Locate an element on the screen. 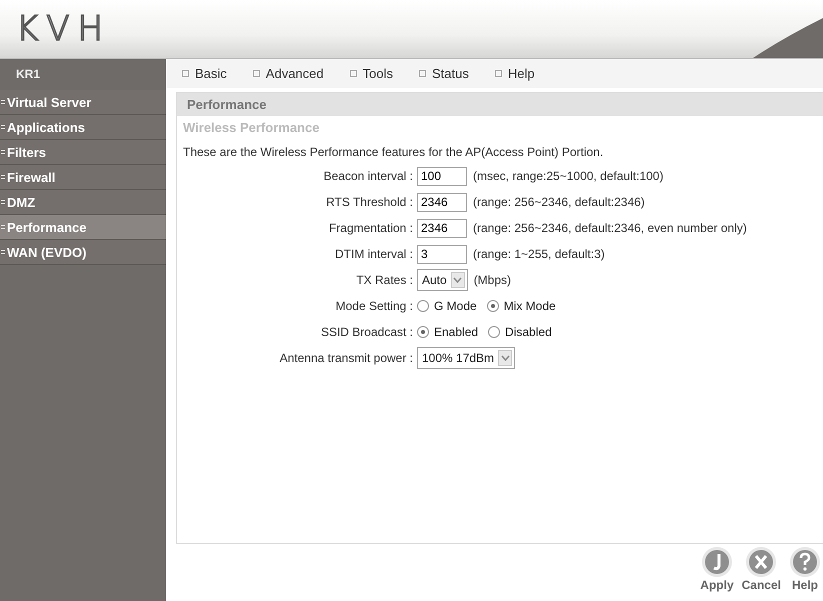  radio-option: Disabled is located at coordinates (520, 332).